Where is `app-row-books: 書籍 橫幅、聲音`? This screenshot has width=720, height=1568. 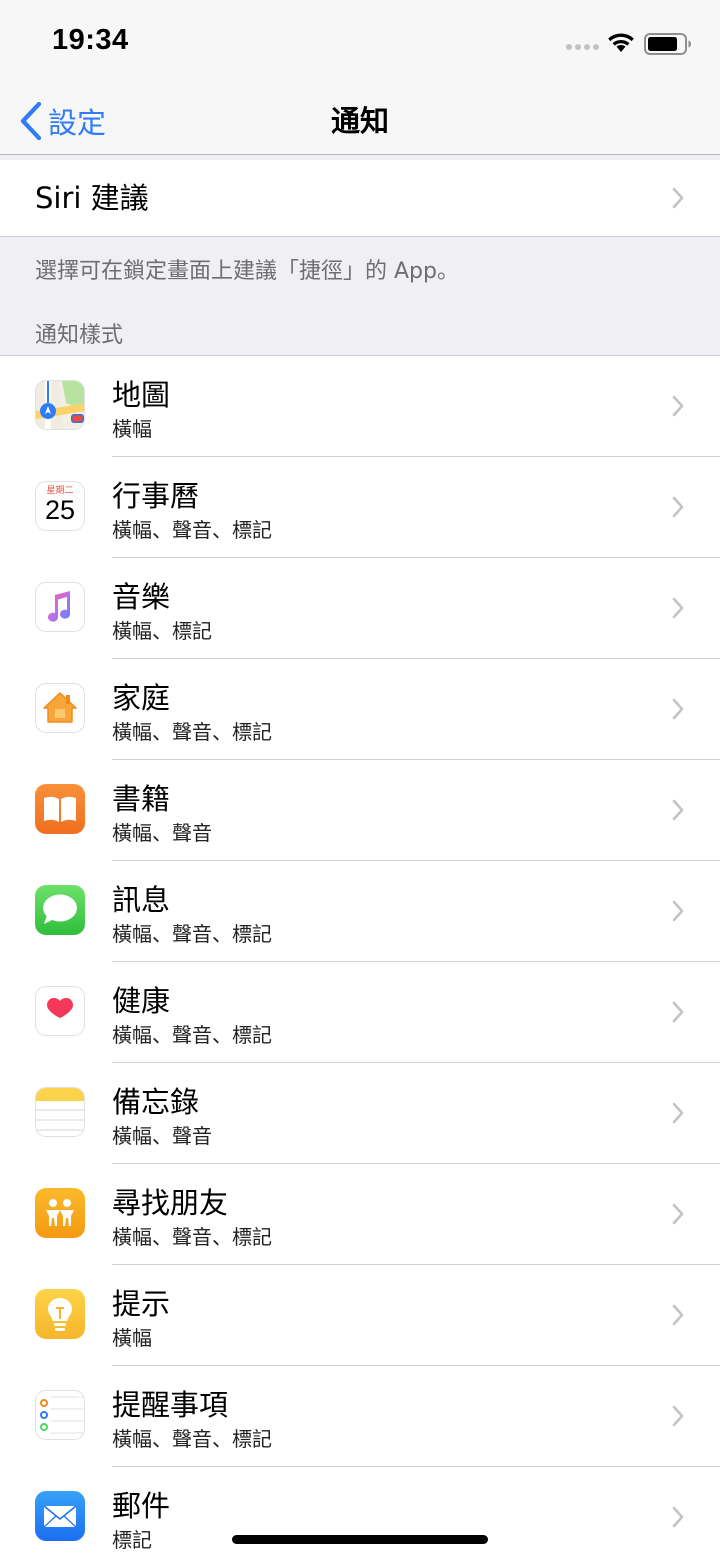 app-row-books: 書籍 橫幅、聲音 is located at coordinates (360, 810).